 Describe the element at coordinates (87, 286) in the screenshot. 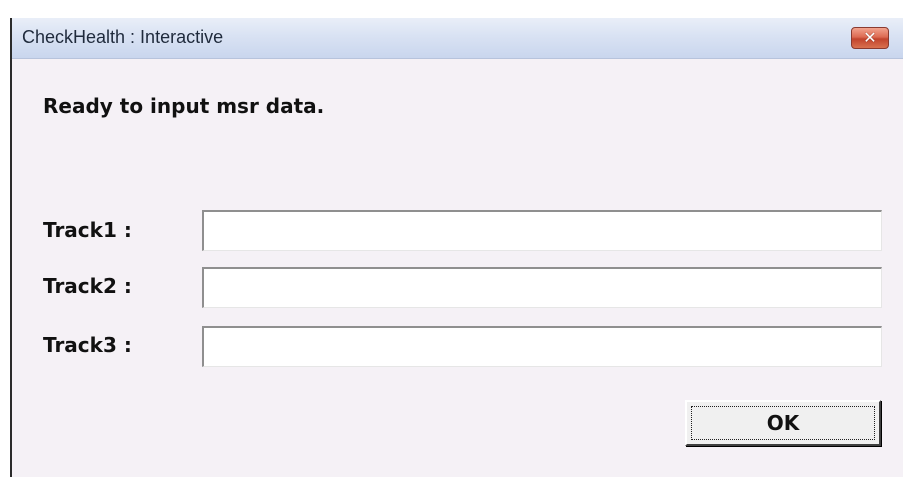

I see `track2-label: Track2 :` at that location.